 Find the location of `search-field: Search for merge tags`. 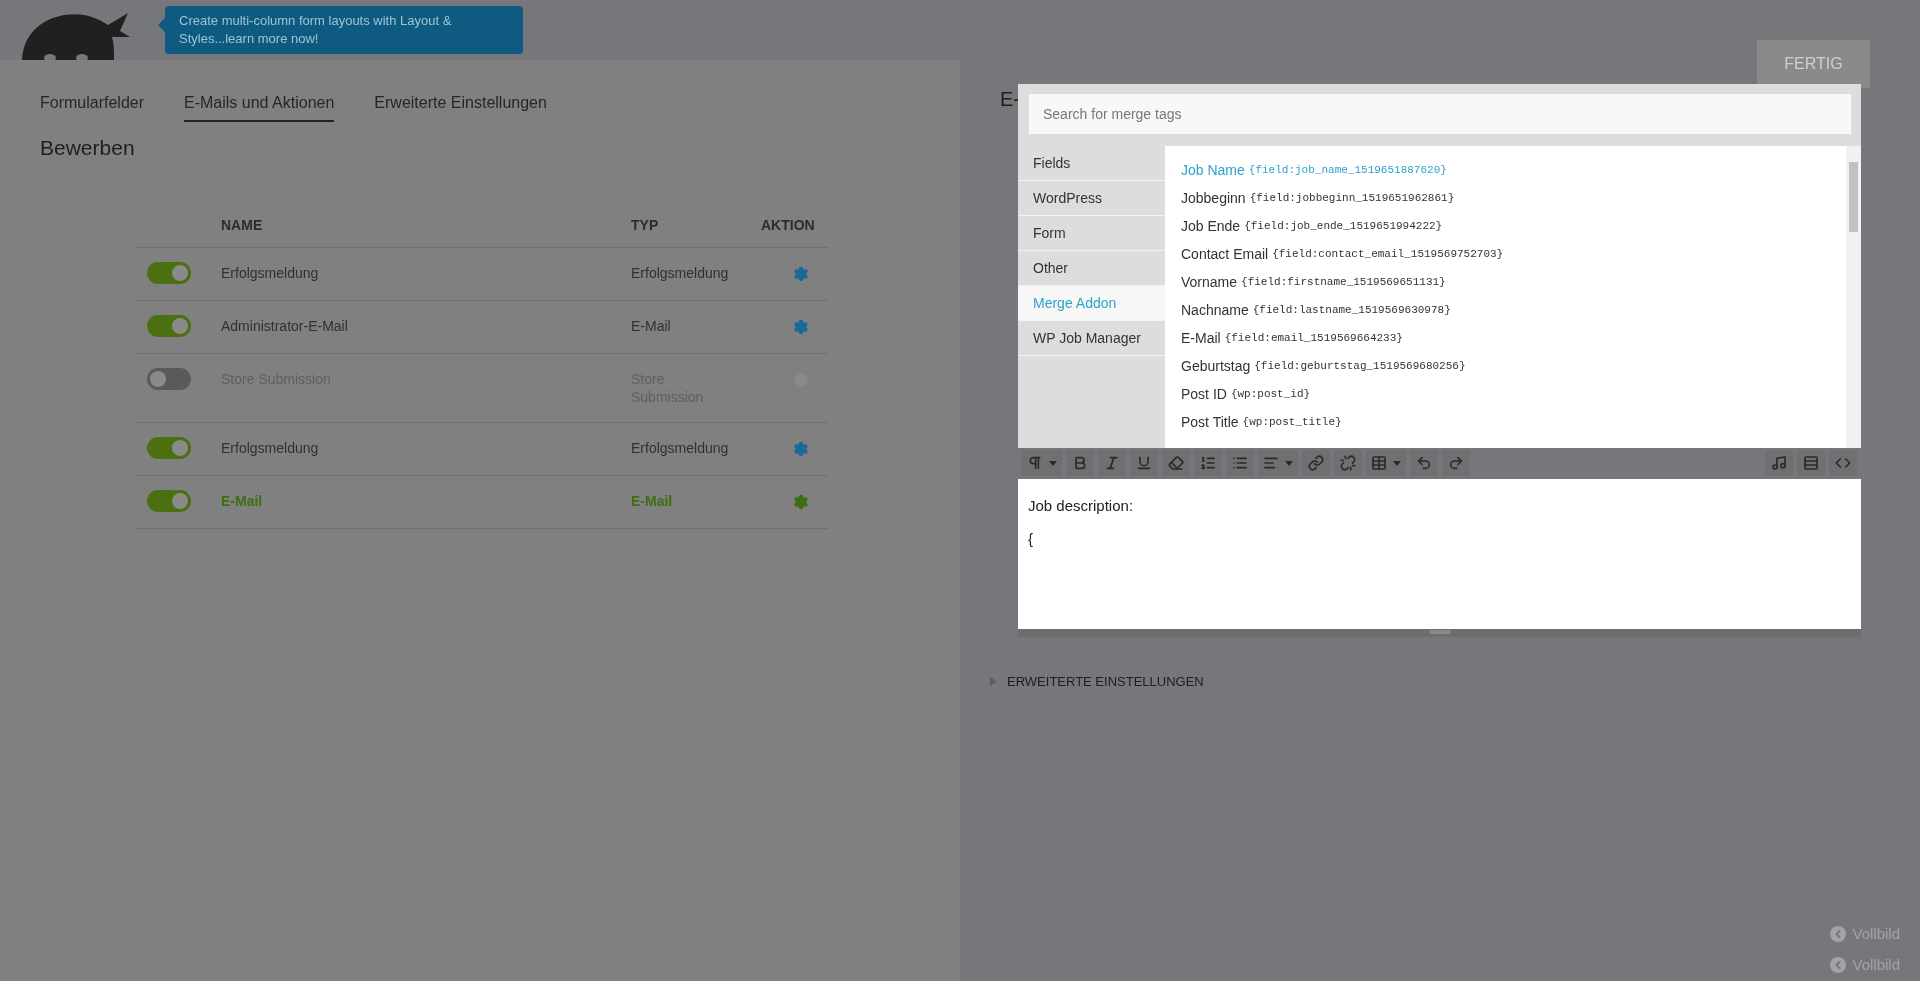

search-field: Search for merge tags is located at coordinates (1440, 114).